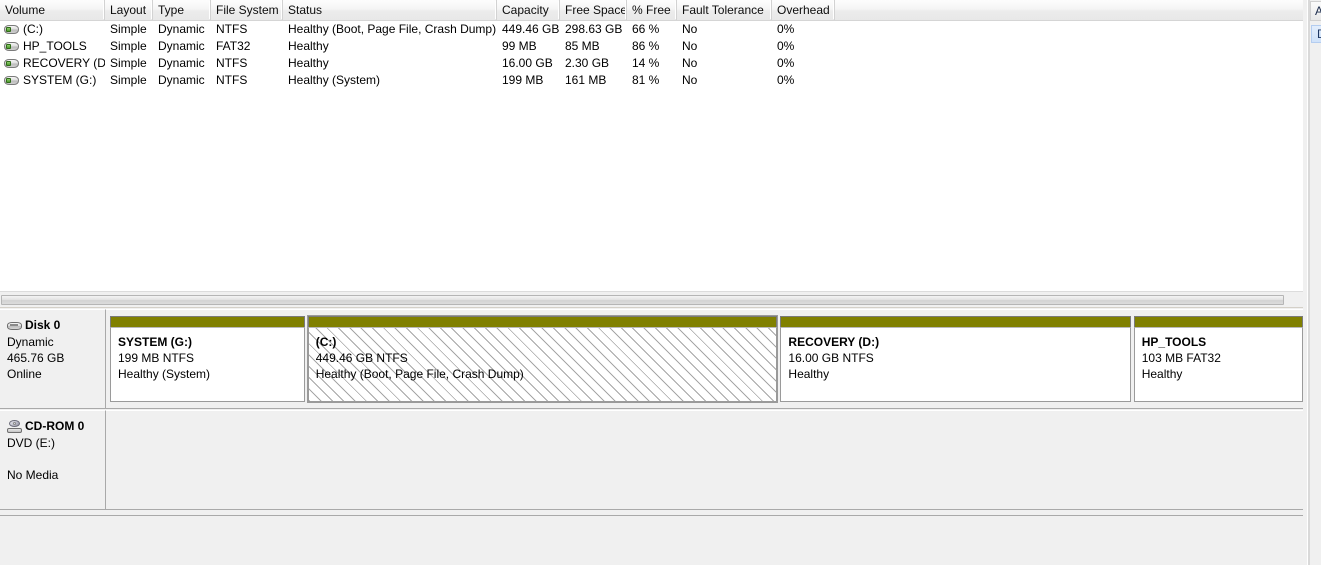 The height and width of the screenshot is (565, 1321). What do you see at coordinates (392, 29) in the screenshot?
I see `cell-status: Healthy (Boot, Page File, Crash Dump)` at bounding box center [392, 29].